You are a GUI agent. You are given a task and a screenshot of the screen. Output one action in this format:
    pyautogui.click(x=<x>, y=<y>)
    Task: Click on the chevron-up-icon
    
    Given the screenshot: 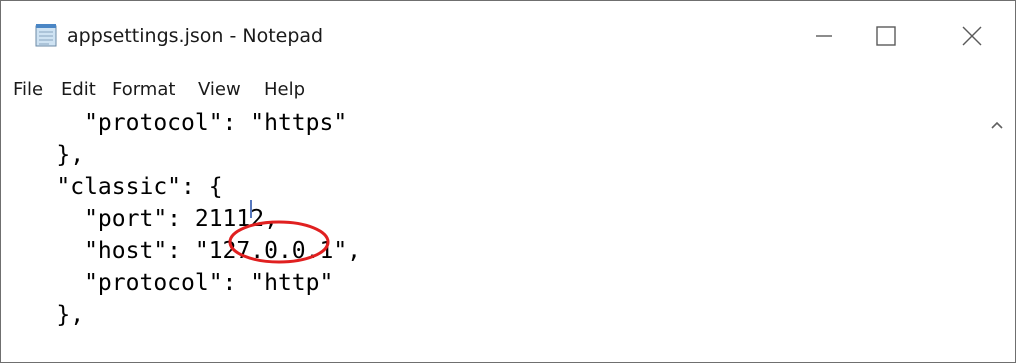 What is the action you would take?
    pyautogui.click(x=997, y=125)
    